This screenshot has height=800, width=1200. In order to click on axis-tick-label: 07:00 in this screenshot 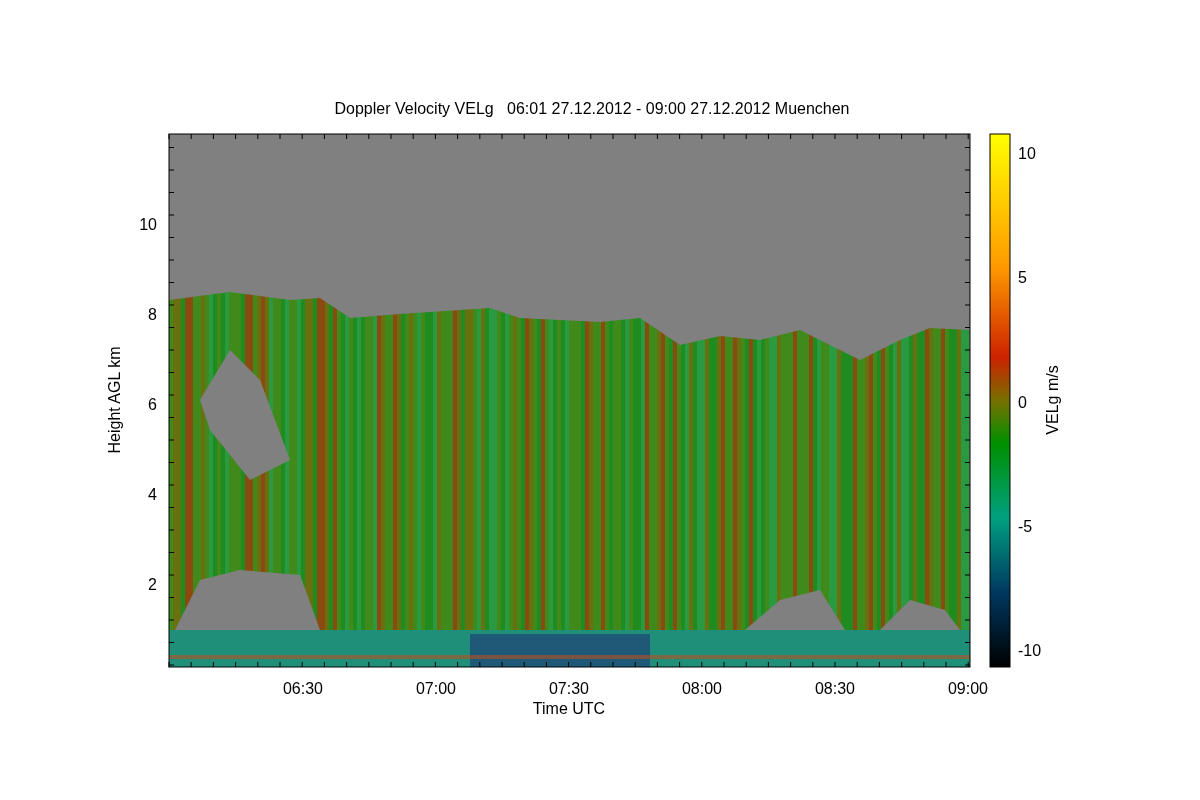, I will do `click(436, 688)`.